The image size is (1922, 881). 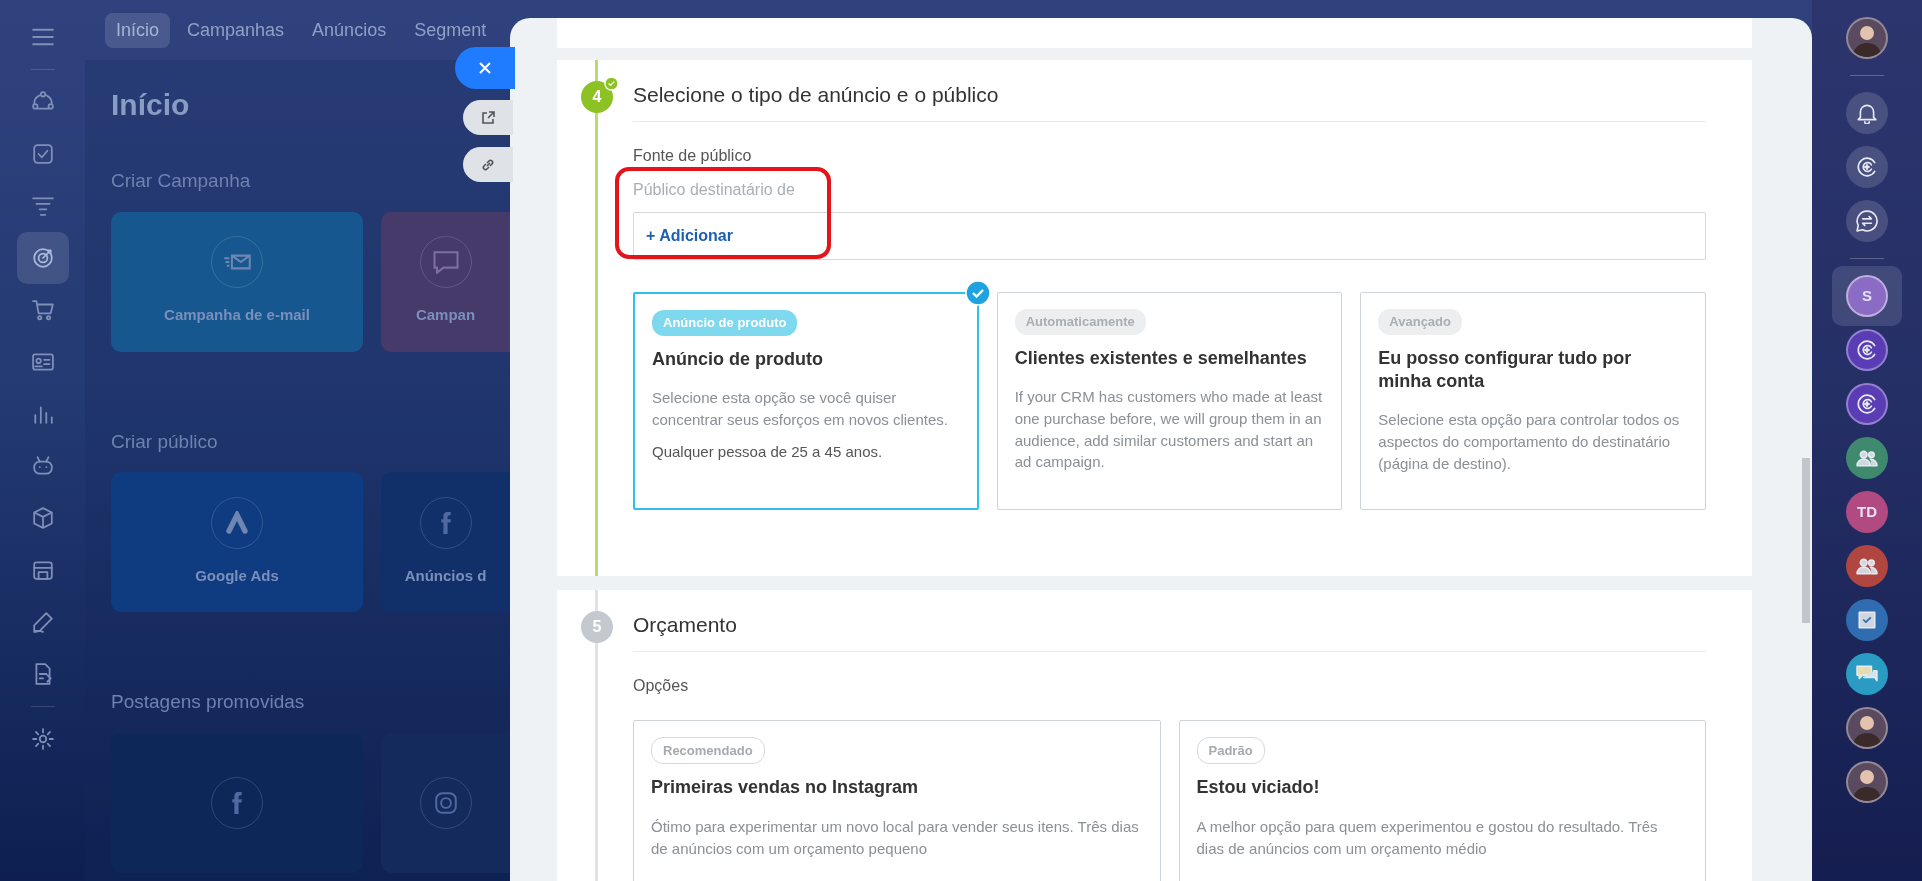 What do you see at coordinates (714, 190) in the screenshot?
I see `field-label: Público destinatário de` at bounding box center [714, 190].